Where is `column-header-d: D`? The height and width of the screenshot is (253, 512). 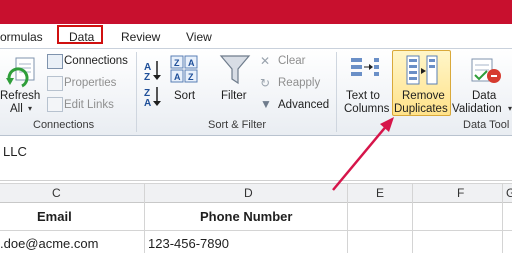 column-header-d: D is located at coordinates (248, 193).